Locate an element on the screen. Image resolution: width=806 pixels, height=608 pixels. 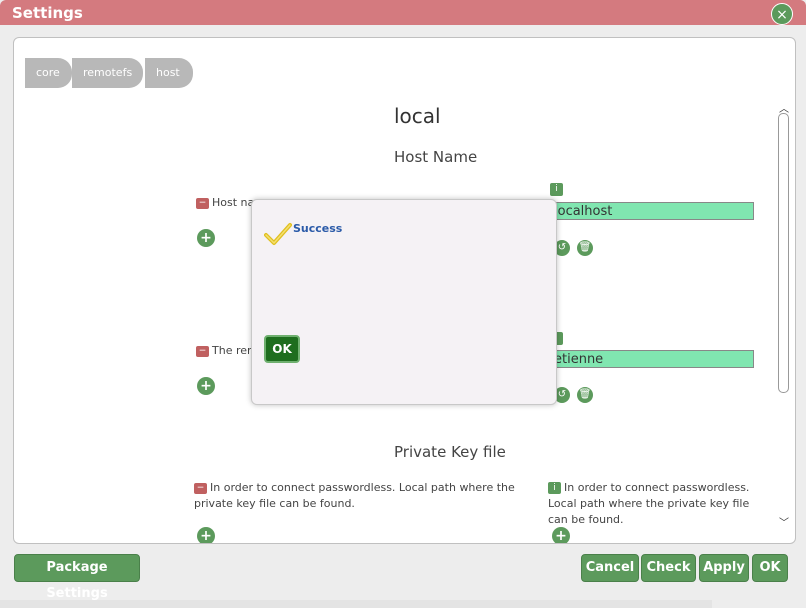
scrollbar-thumb is located at coordinates (783, 253).